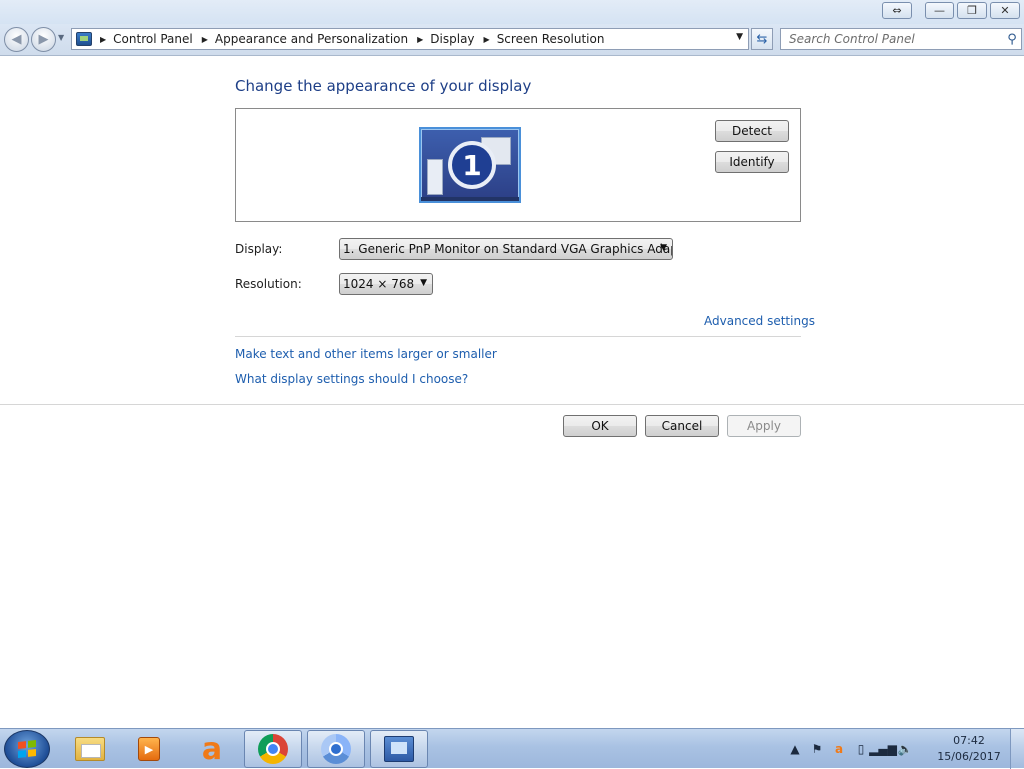  Describe the element at coordinates (383, 86) in the screenshot. I see `page-title: Change the appearance of your display` at that location.